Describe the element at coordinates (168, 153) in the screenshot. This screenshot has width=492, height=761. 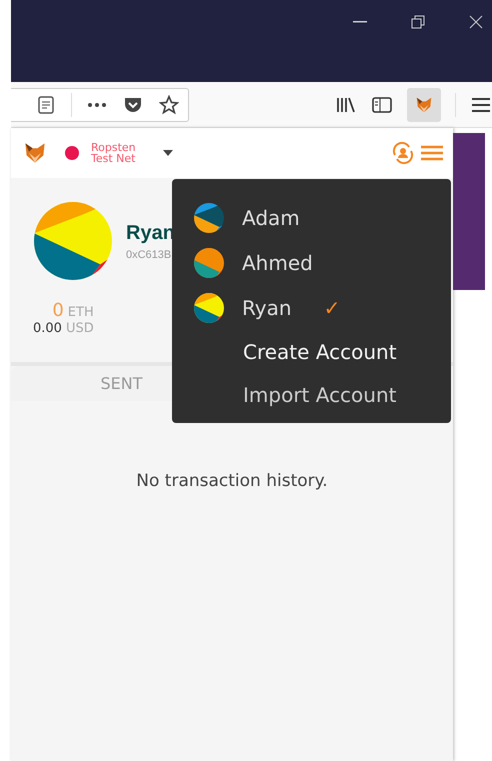
I see `caret-icon` at that location.